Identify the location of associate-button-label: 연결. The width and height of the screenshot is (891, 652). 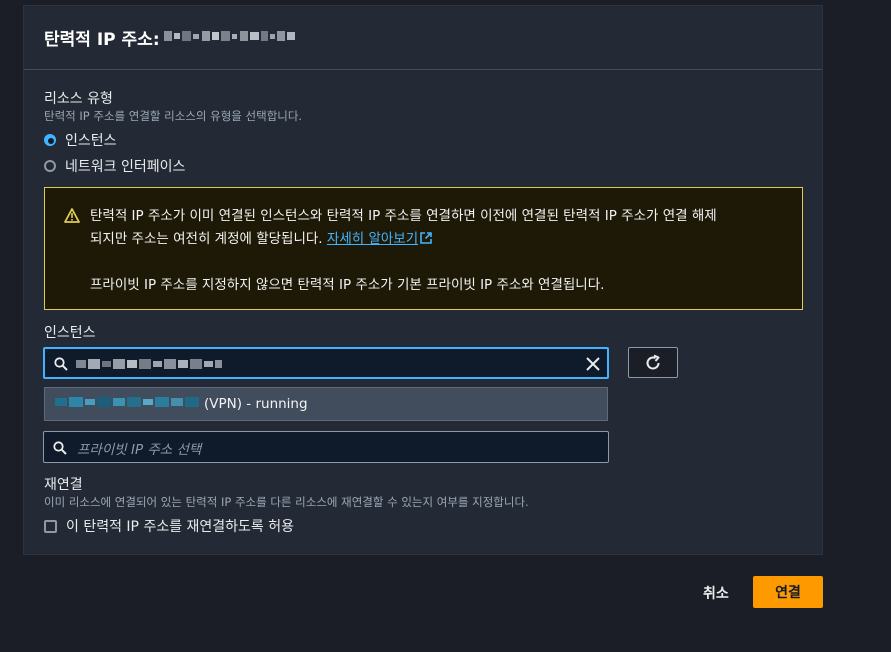
(788, 593).